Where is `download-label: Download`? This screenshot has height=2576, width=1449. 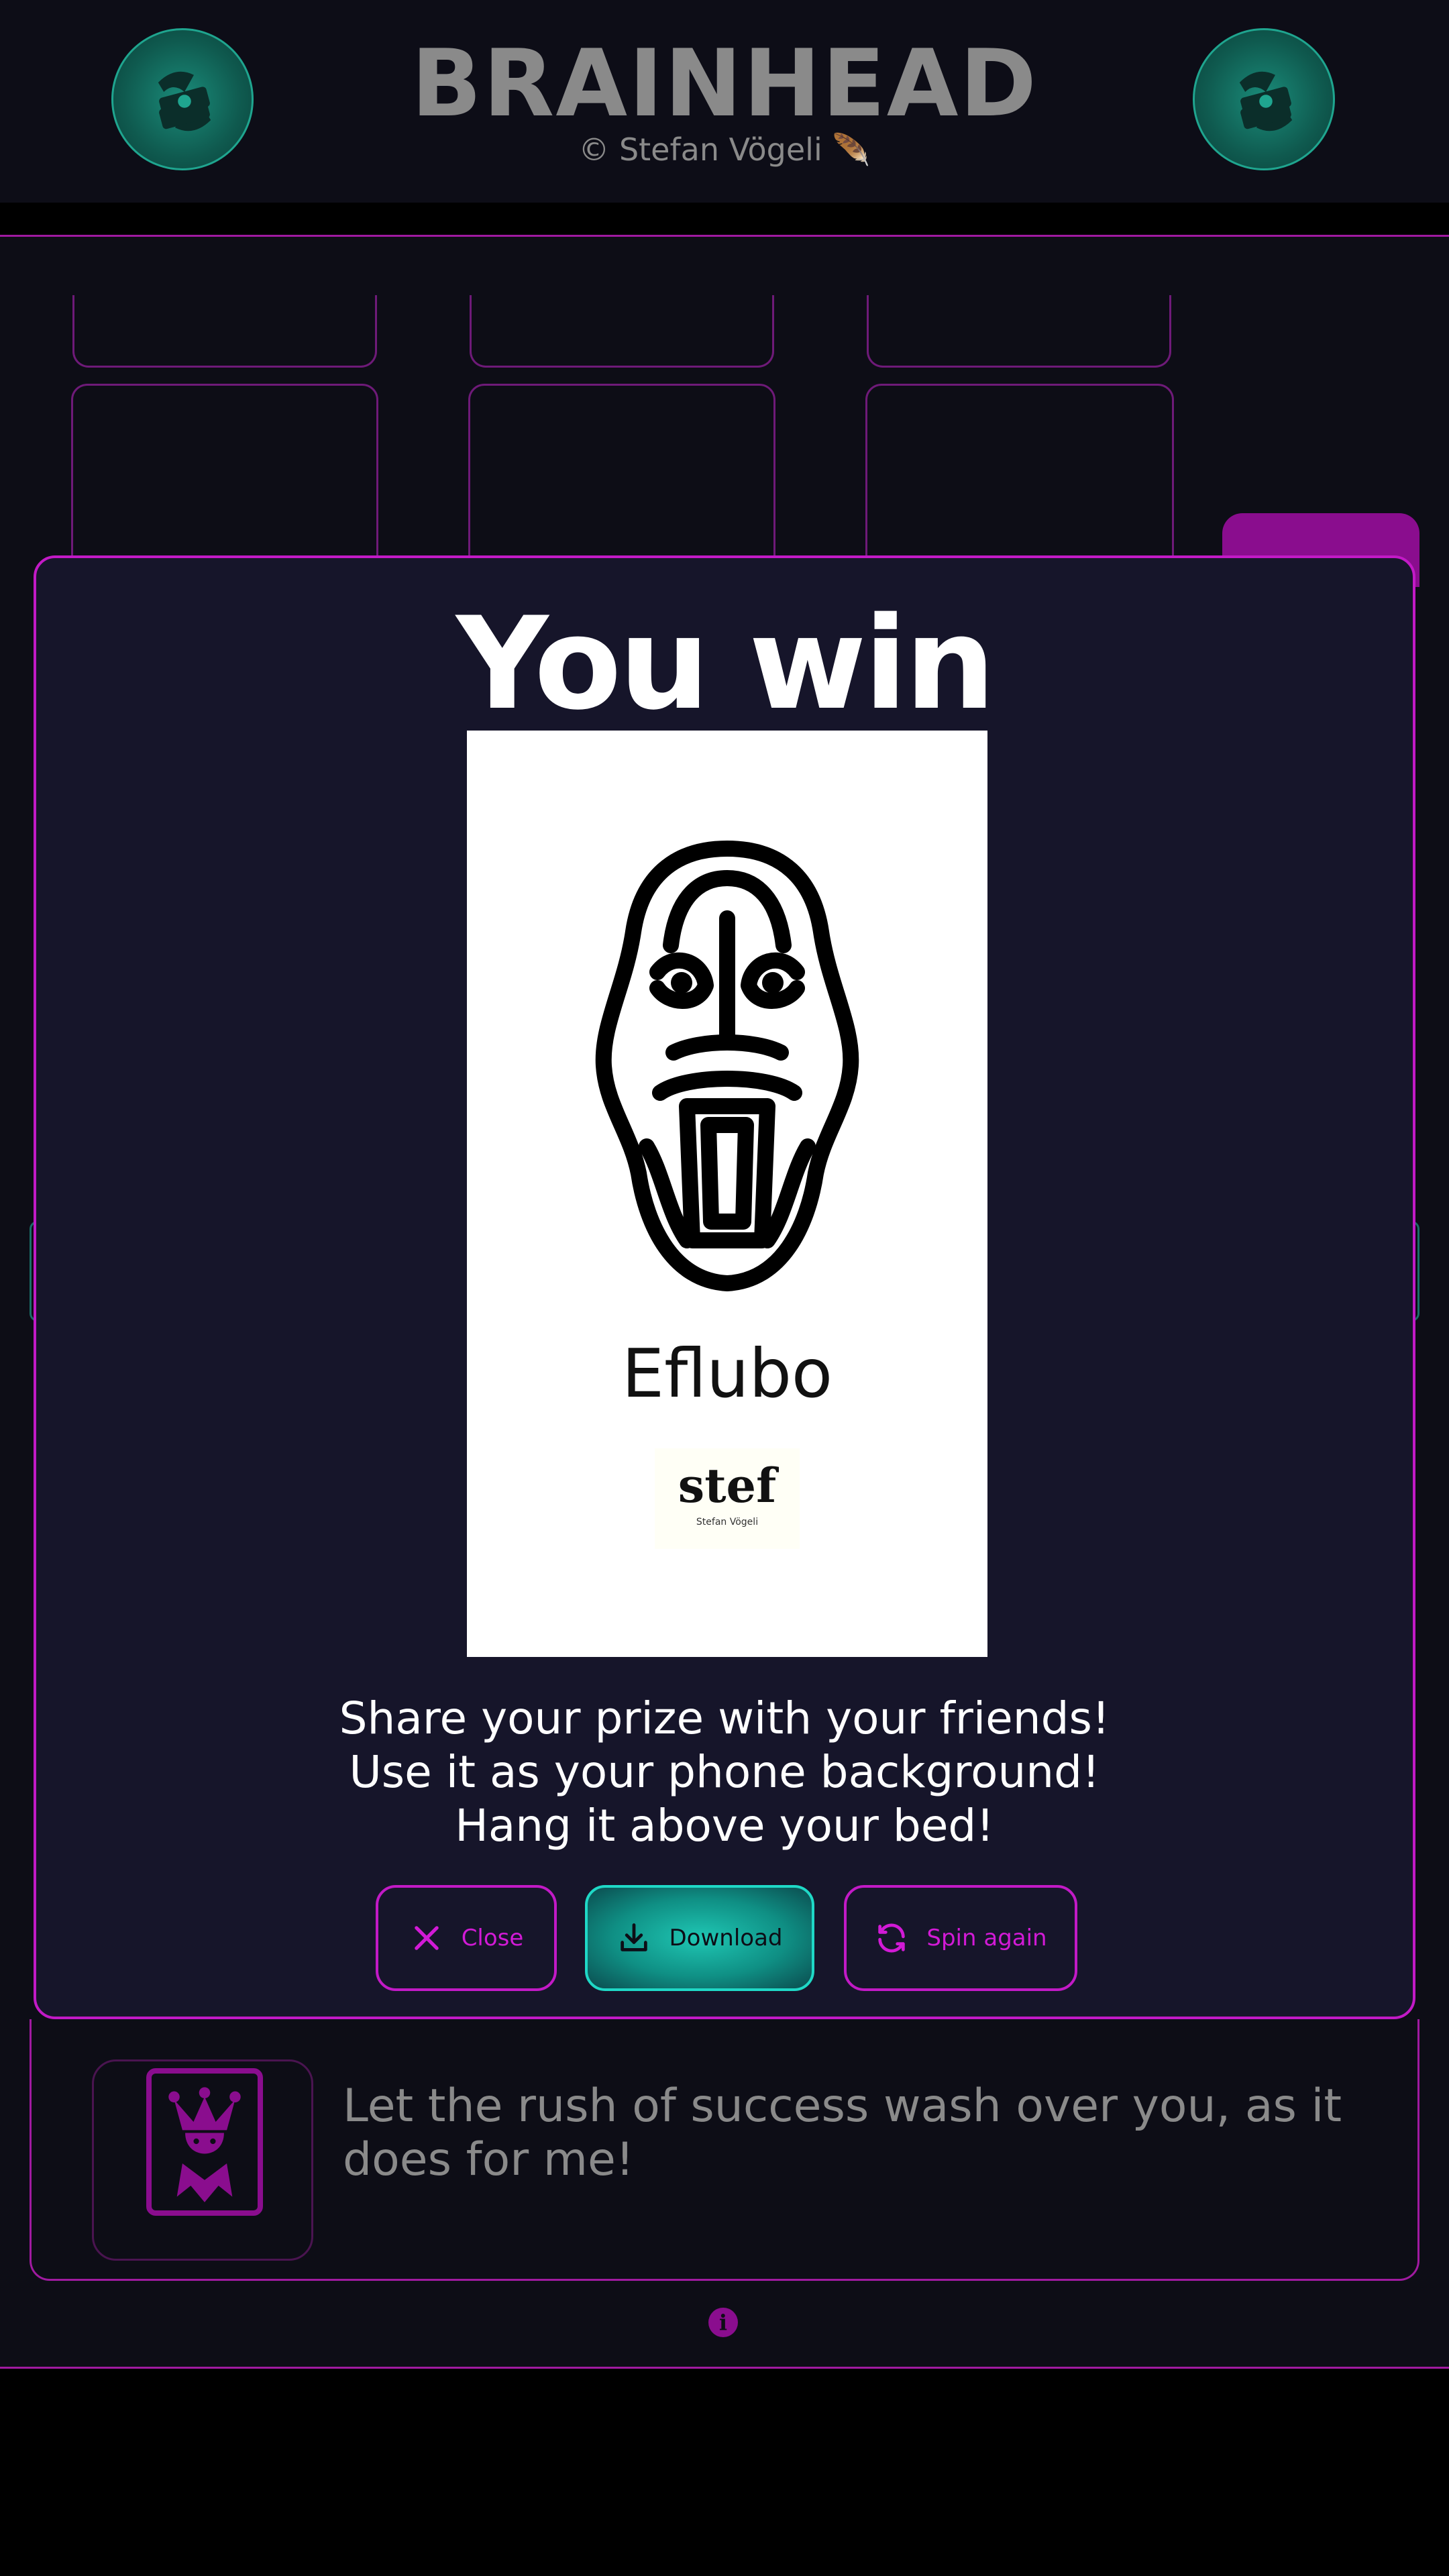 download-label: Download is located at coordinates (726, 1938).